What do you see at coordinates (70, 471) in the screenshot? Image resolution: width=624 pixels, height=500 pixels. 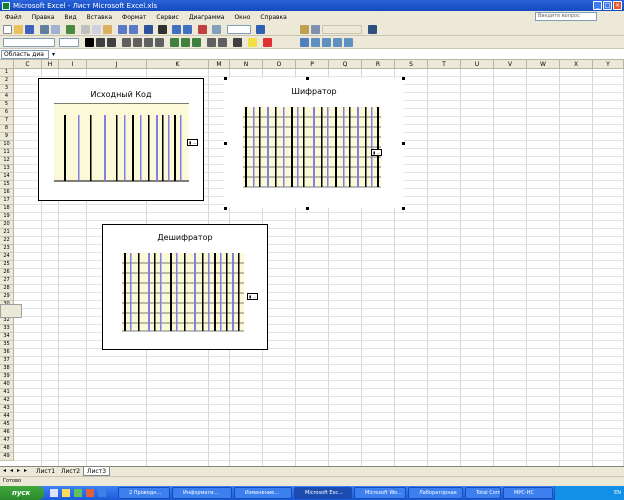 I see `tab-sheet2: Лист2` at bounding box center [70, 471].